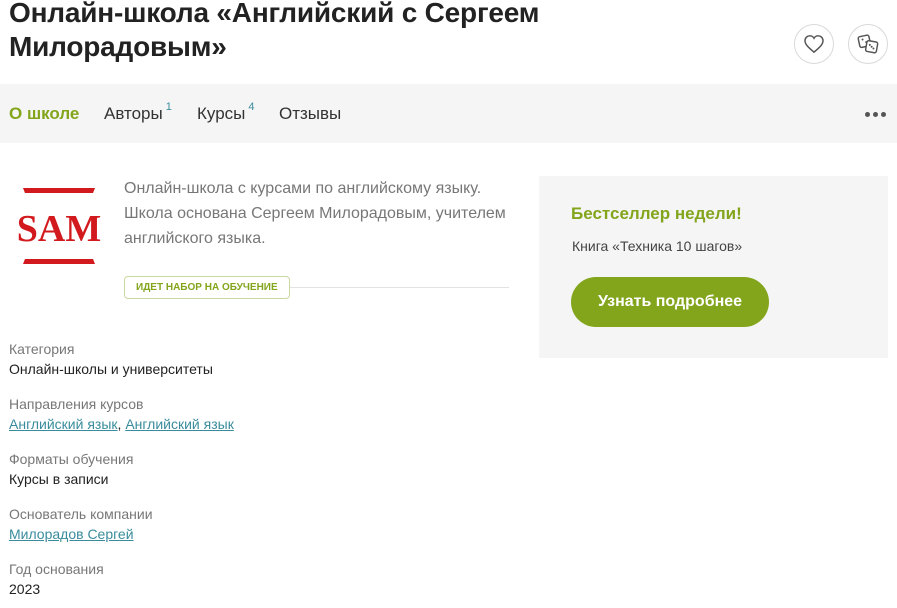  I want to click on tab-count: 4, so click(251, 107).